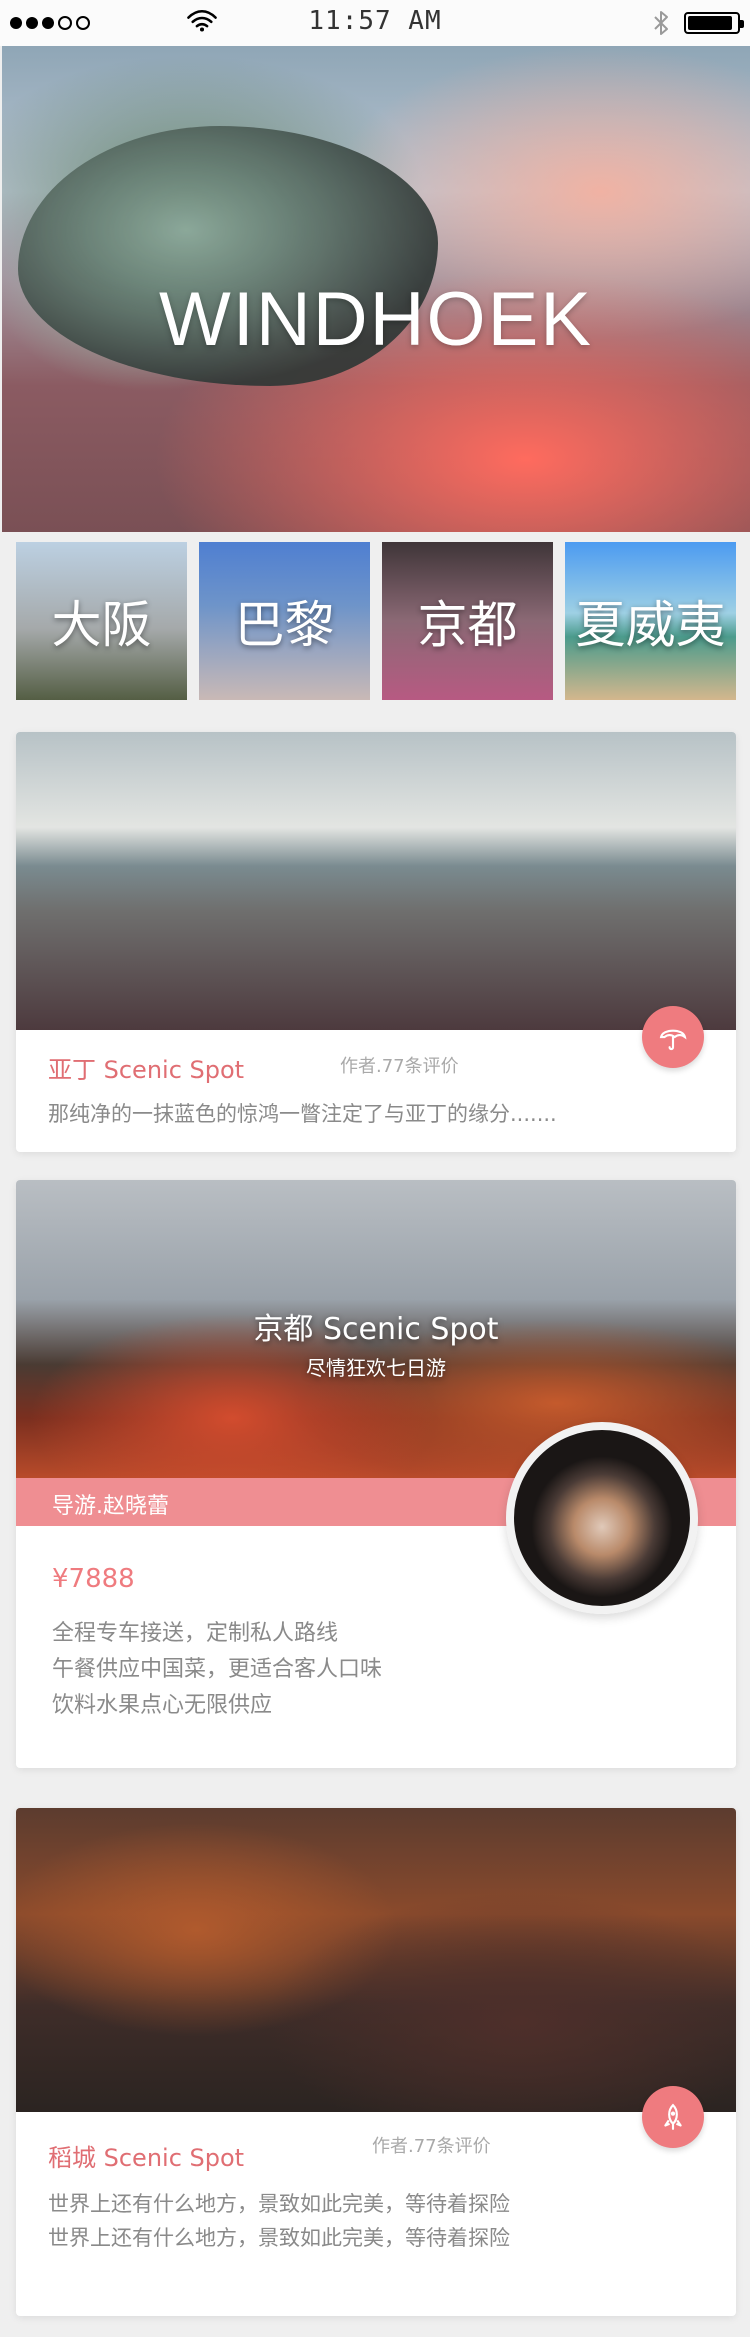 Image resolution: width=750 pixels, height=2337 pixels. What do you see at coordinates (284, 625) in the screenshot?
I see `city-label: 巴黎` at bounding box center [284, 625].